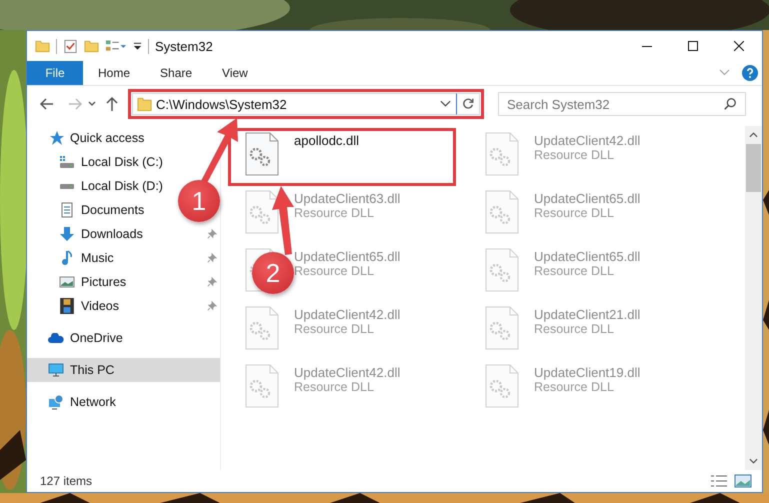 Image resolution: width=769 pixels, height=503 pixels. I want to click on file-name: UpdateClient21.dll, so click(587, 314).